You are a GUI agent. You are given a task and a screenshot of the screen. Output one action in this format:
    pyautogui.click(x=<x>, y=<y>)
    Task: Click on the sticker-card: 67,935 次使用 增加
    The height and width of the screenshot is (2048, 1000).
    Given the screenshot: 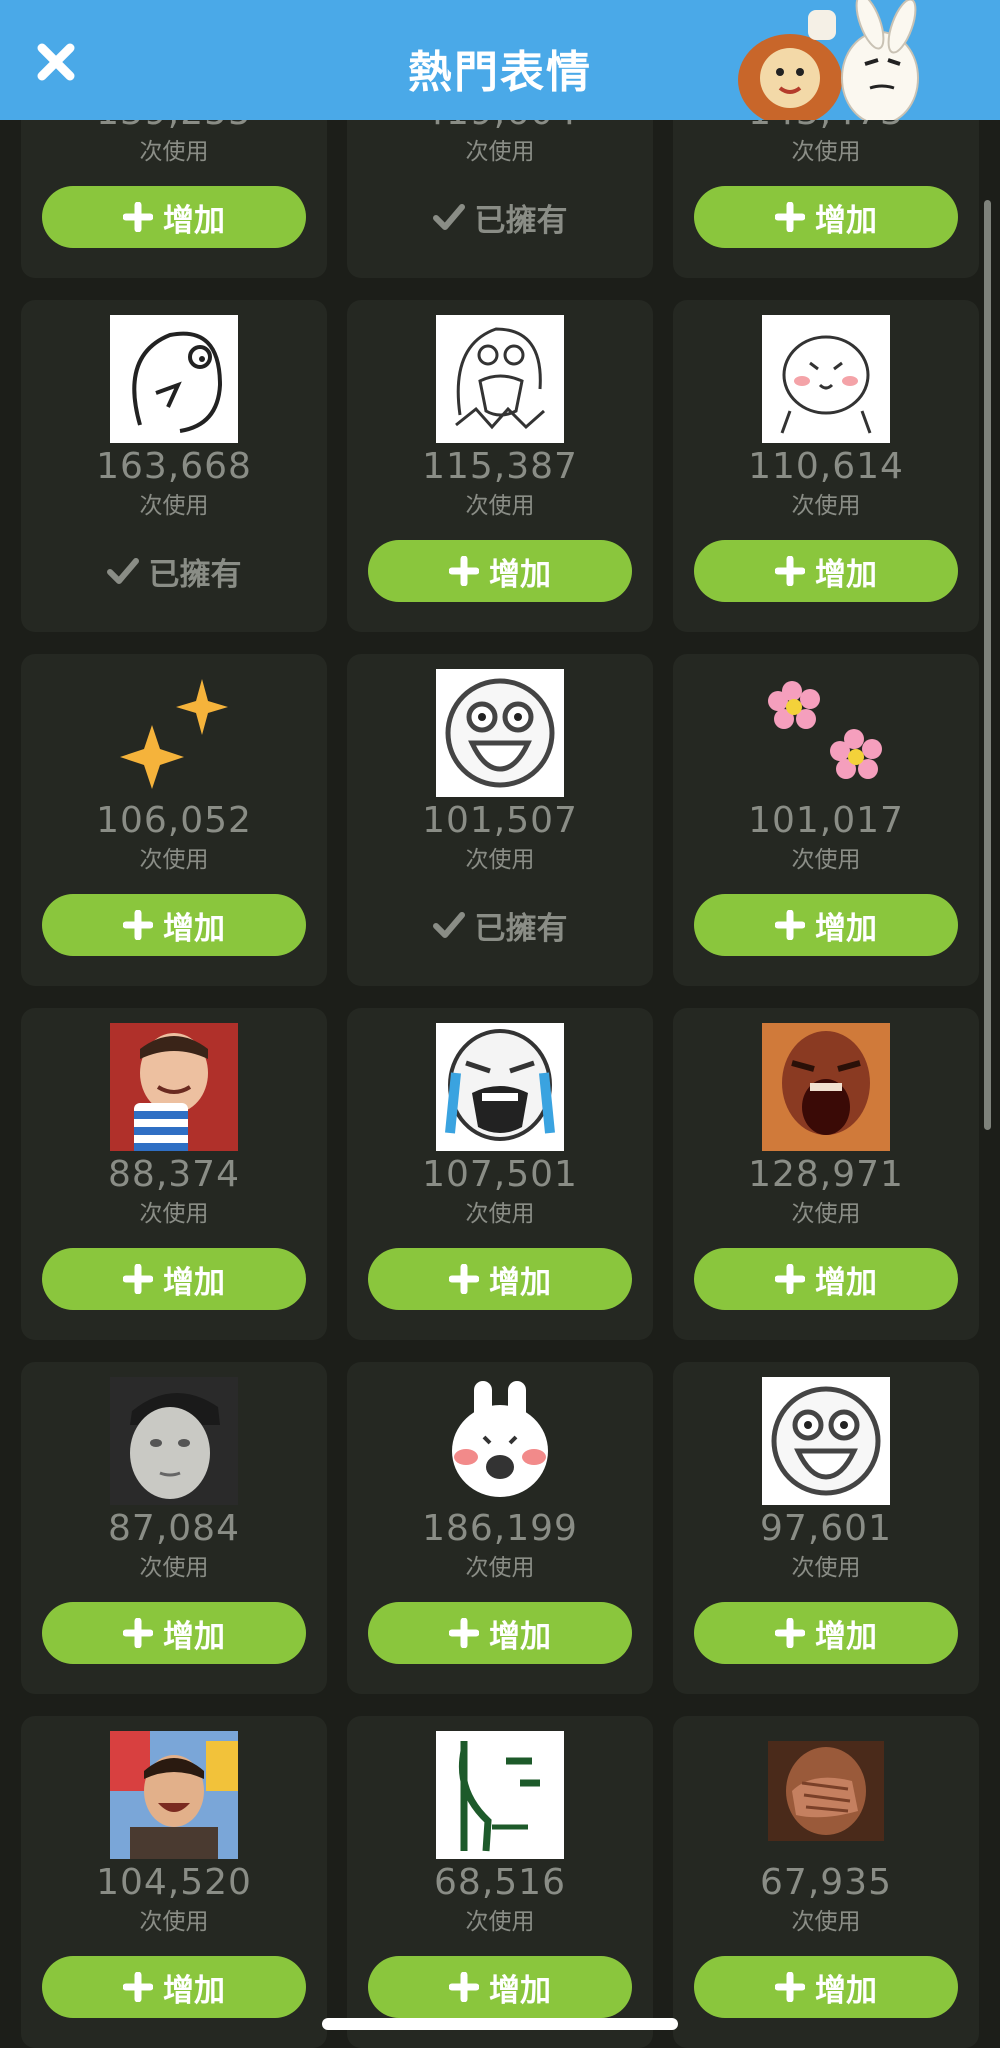 What is the action you would take?
    pyautogui.click(x=826, y=1882)
    